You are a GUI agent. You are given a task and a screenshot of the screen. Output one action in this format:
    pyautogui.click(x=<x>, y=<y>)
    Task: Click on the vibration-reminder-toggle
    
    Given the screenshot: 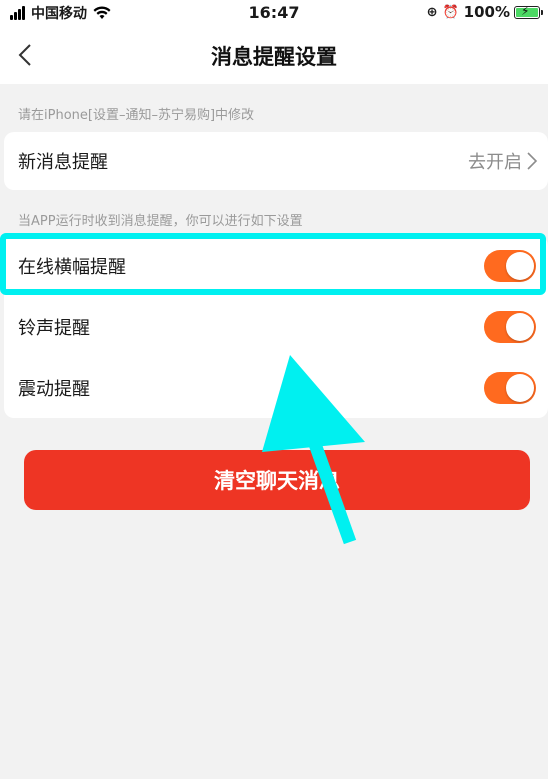 What is the action you would take?
    pyautogui.click(x=510, y=388)
    